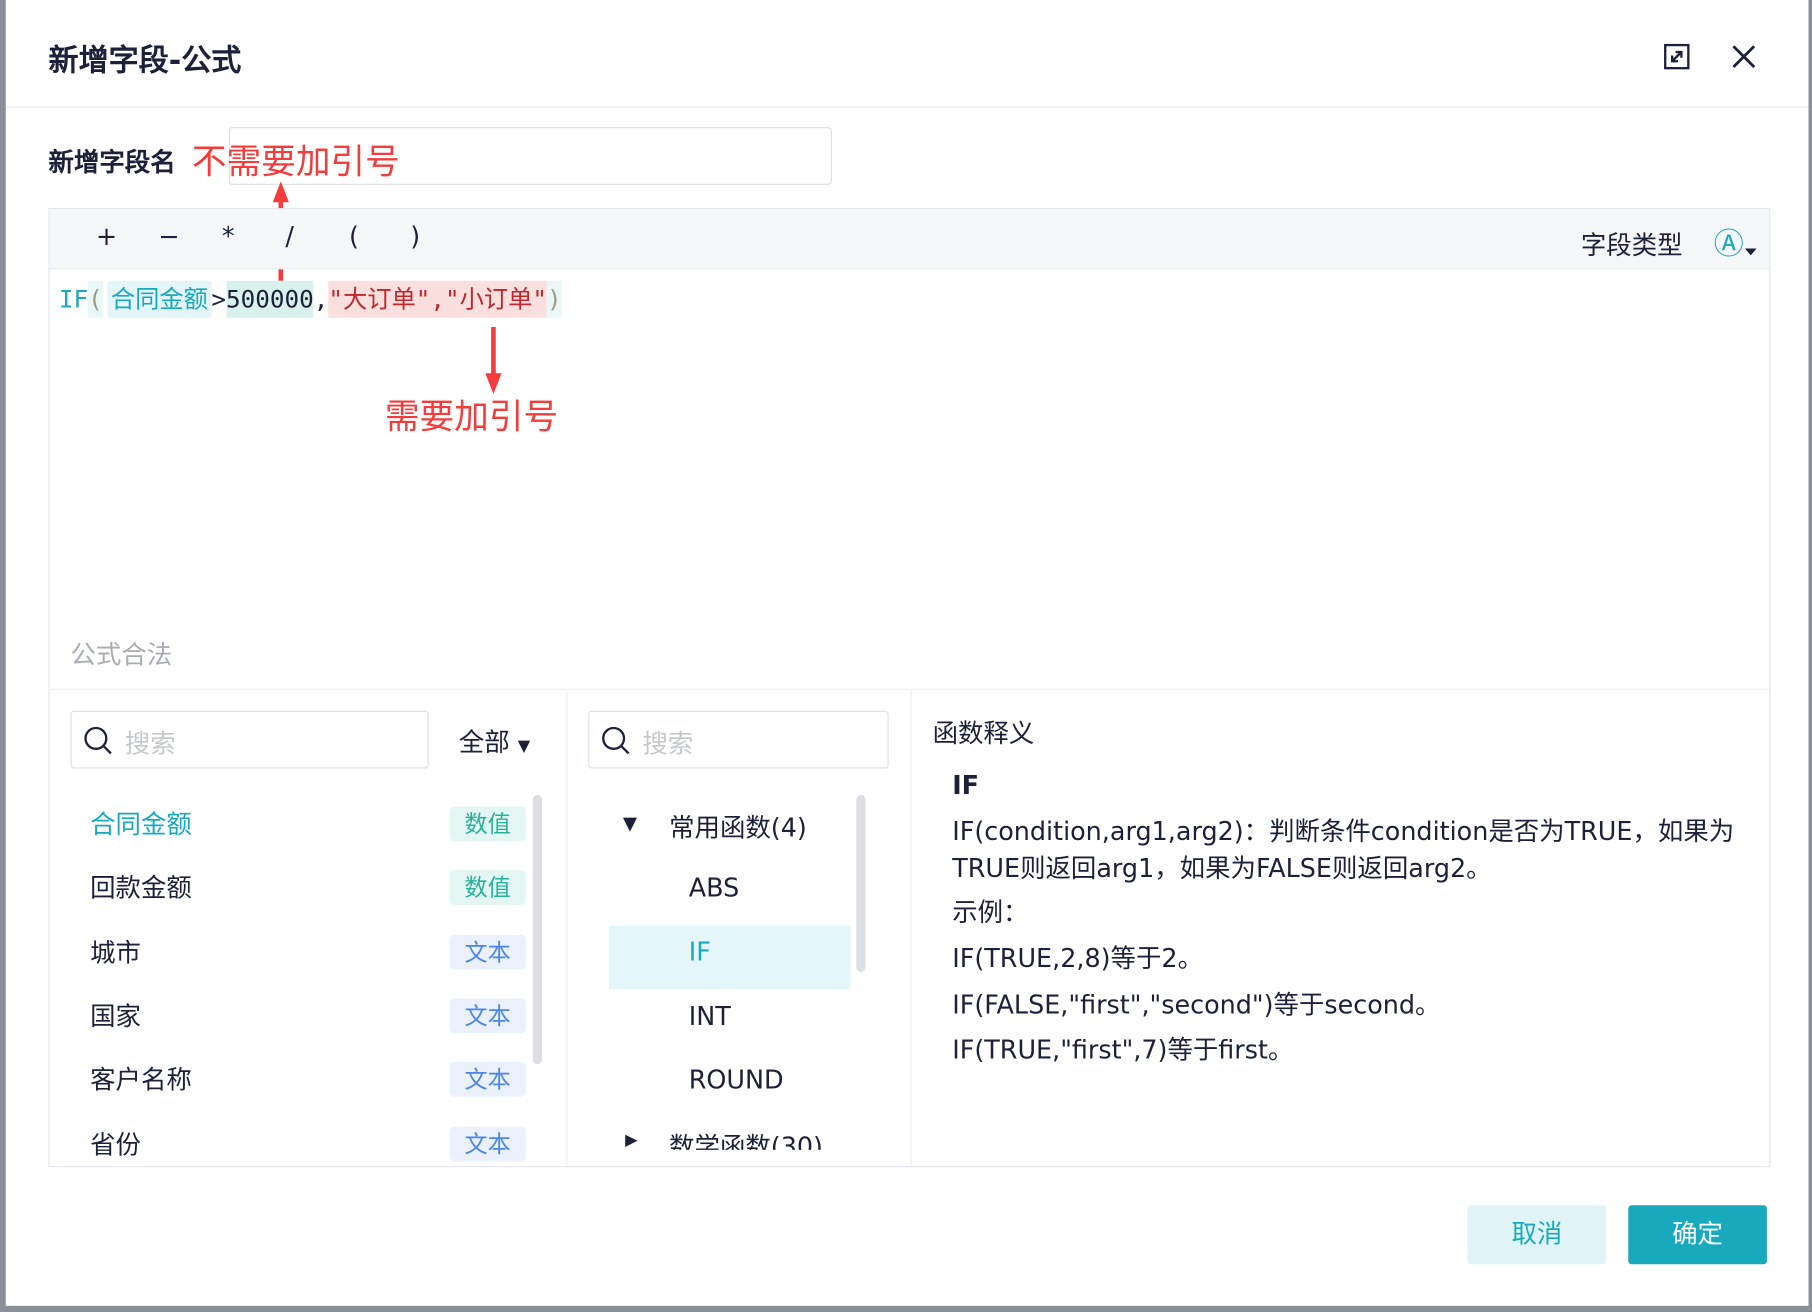  What do you see at coordinates (289, 237) in the screenshot?
I see `op-divide: /` at bounding box center [289, 237].